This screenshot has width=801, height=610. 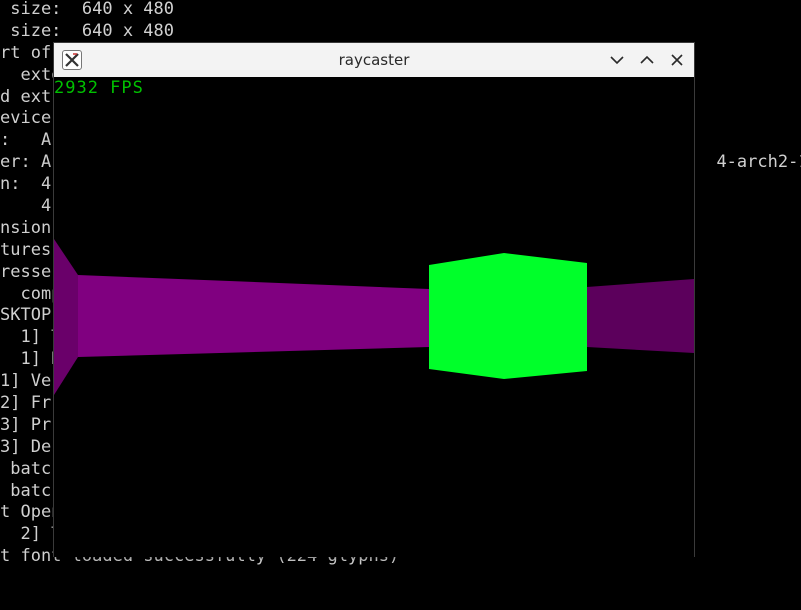 I want to click on purple-wall, so click(x=253, y=316).